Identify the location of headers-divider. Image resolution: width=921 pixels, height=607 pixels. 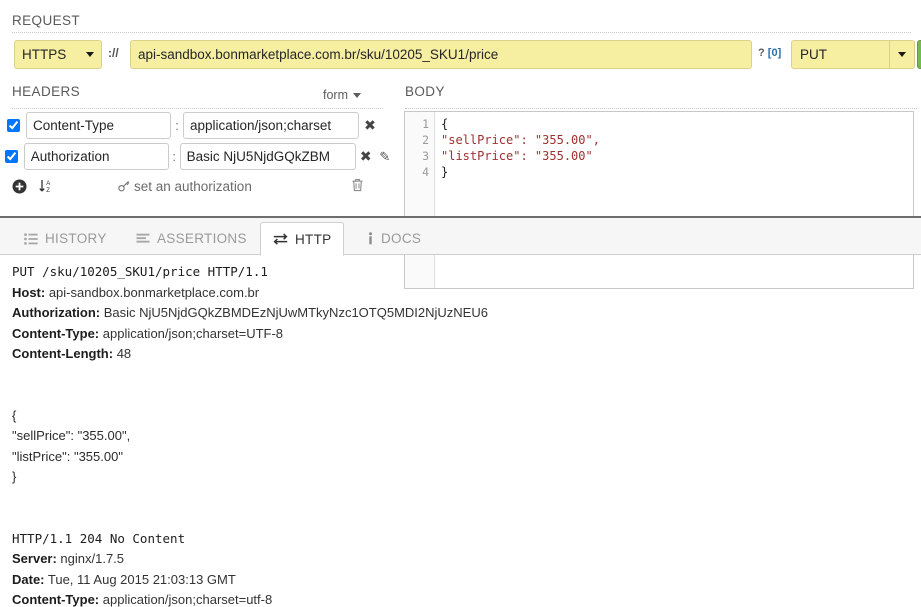
(197, 108).